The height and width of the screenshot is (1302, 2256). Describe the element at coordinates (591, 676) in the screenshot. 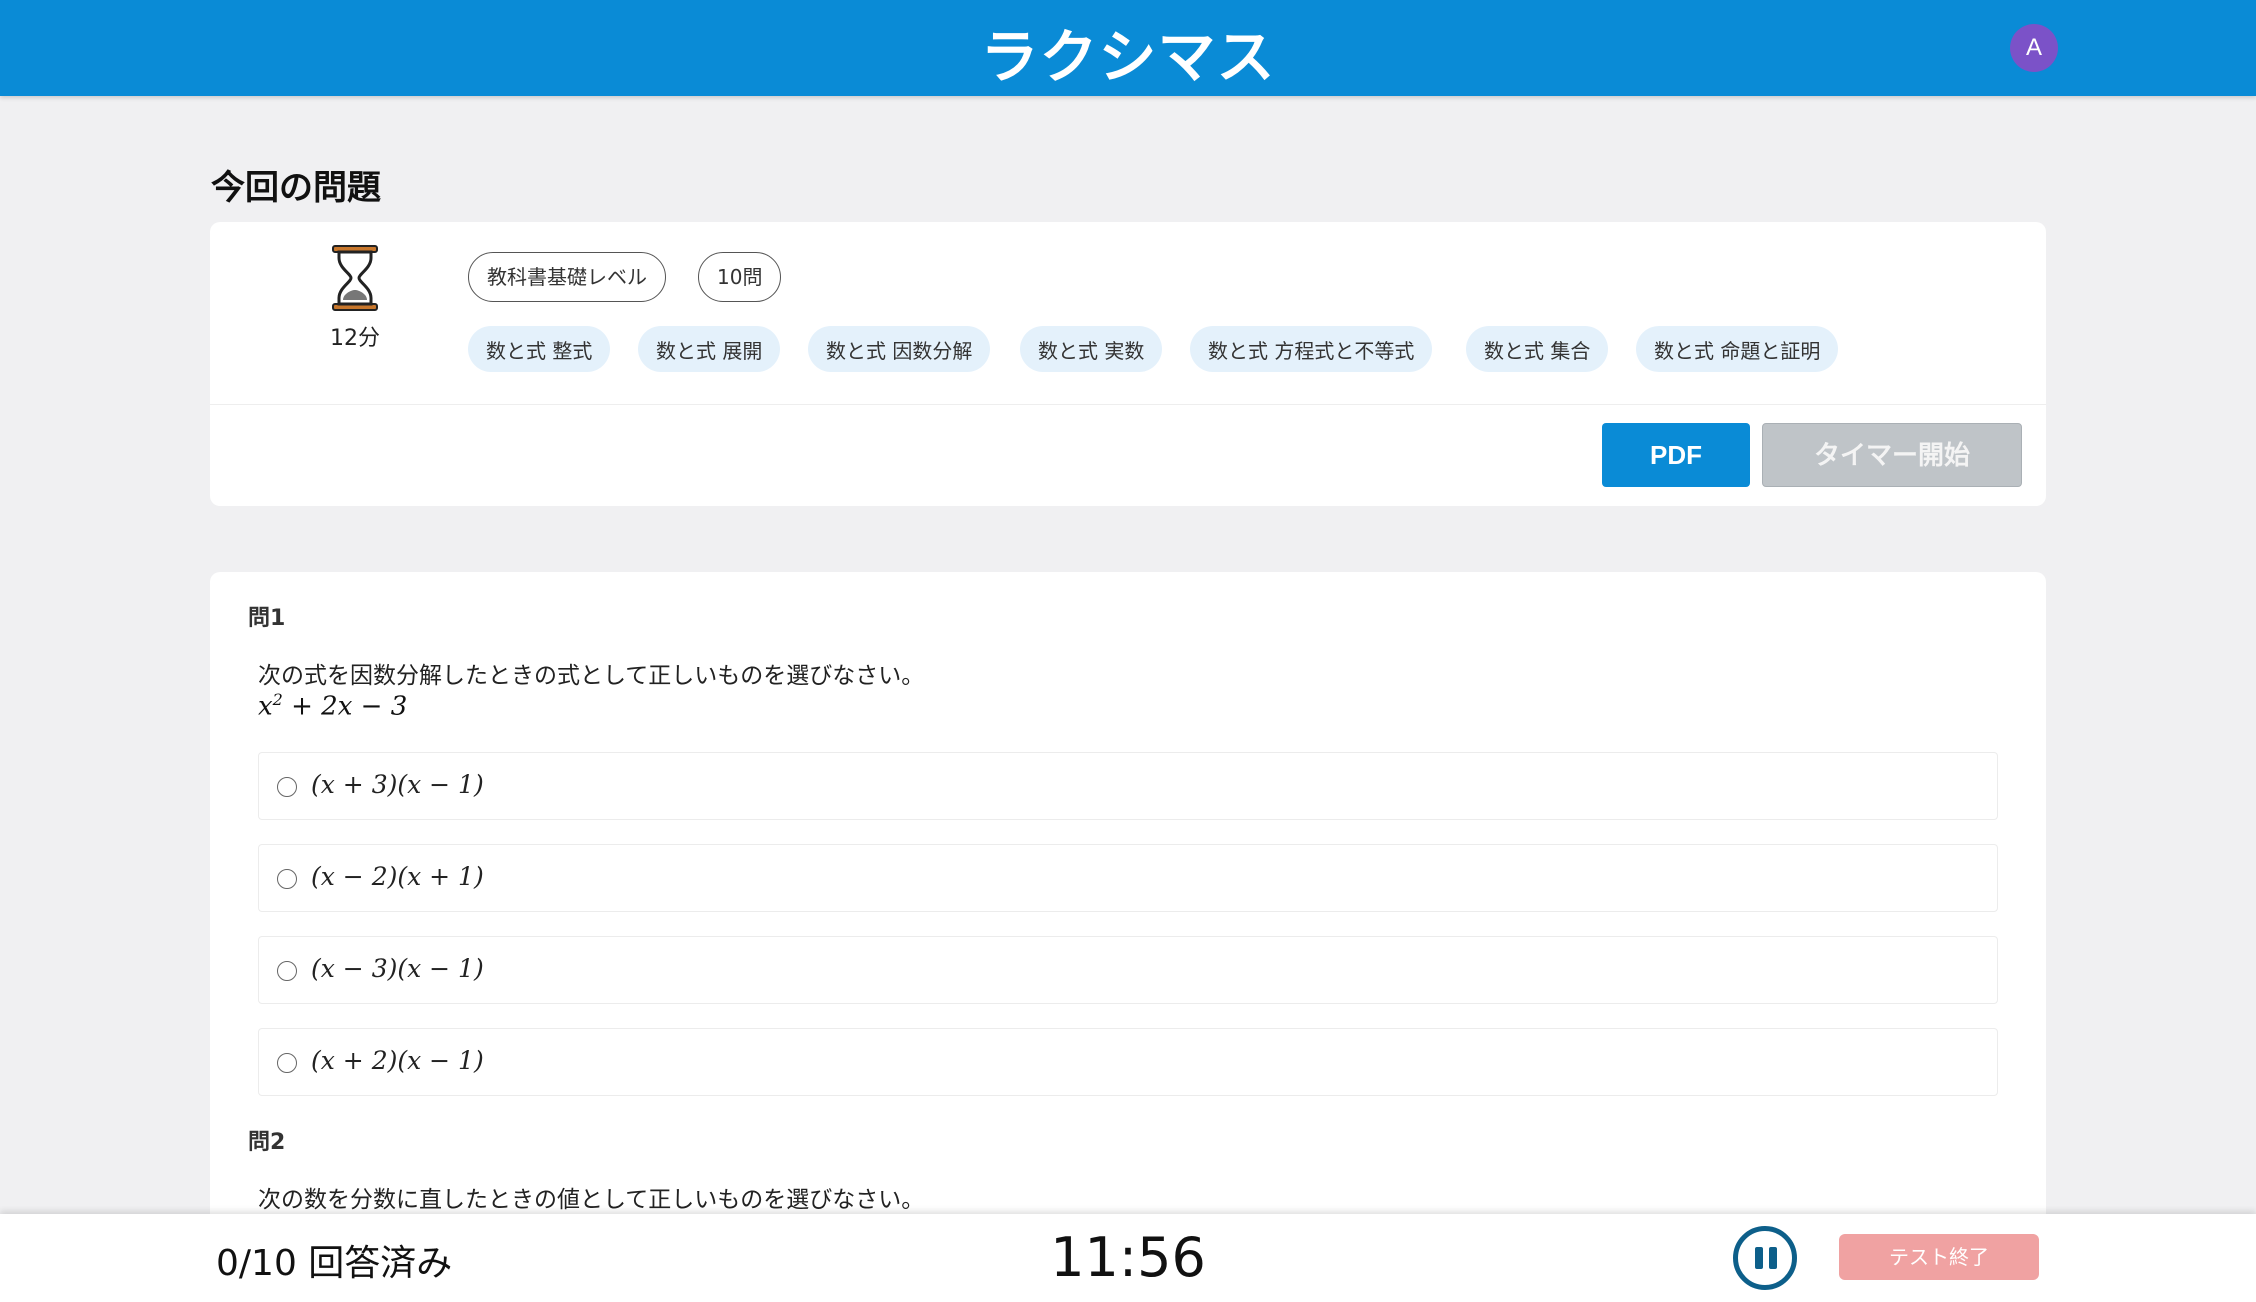

I see `question-text: 次の式を因数分解したときの式として正しいものを選びなさい。` at that location.